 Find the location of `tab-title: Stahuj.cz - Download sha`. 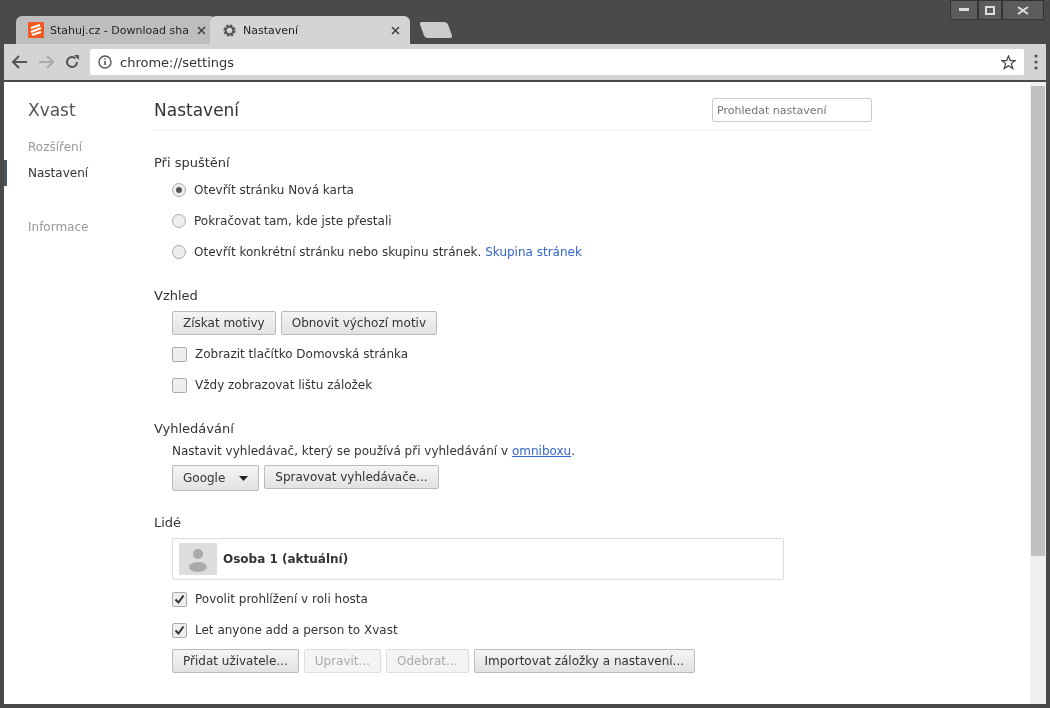

tab-title: Stahuj.cz - Download sha is located at coordinates (120, 30).